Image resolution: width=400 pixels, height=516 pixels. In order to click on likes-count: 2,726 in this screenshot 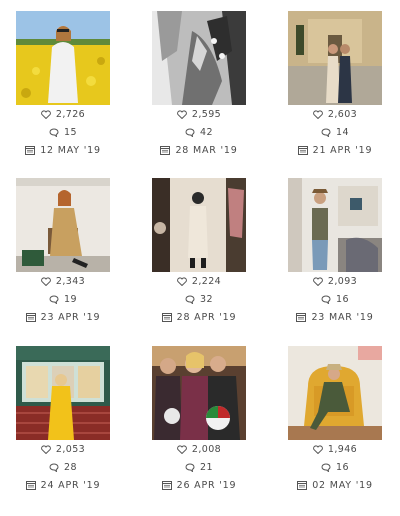, I will do `click(70, 114)`.